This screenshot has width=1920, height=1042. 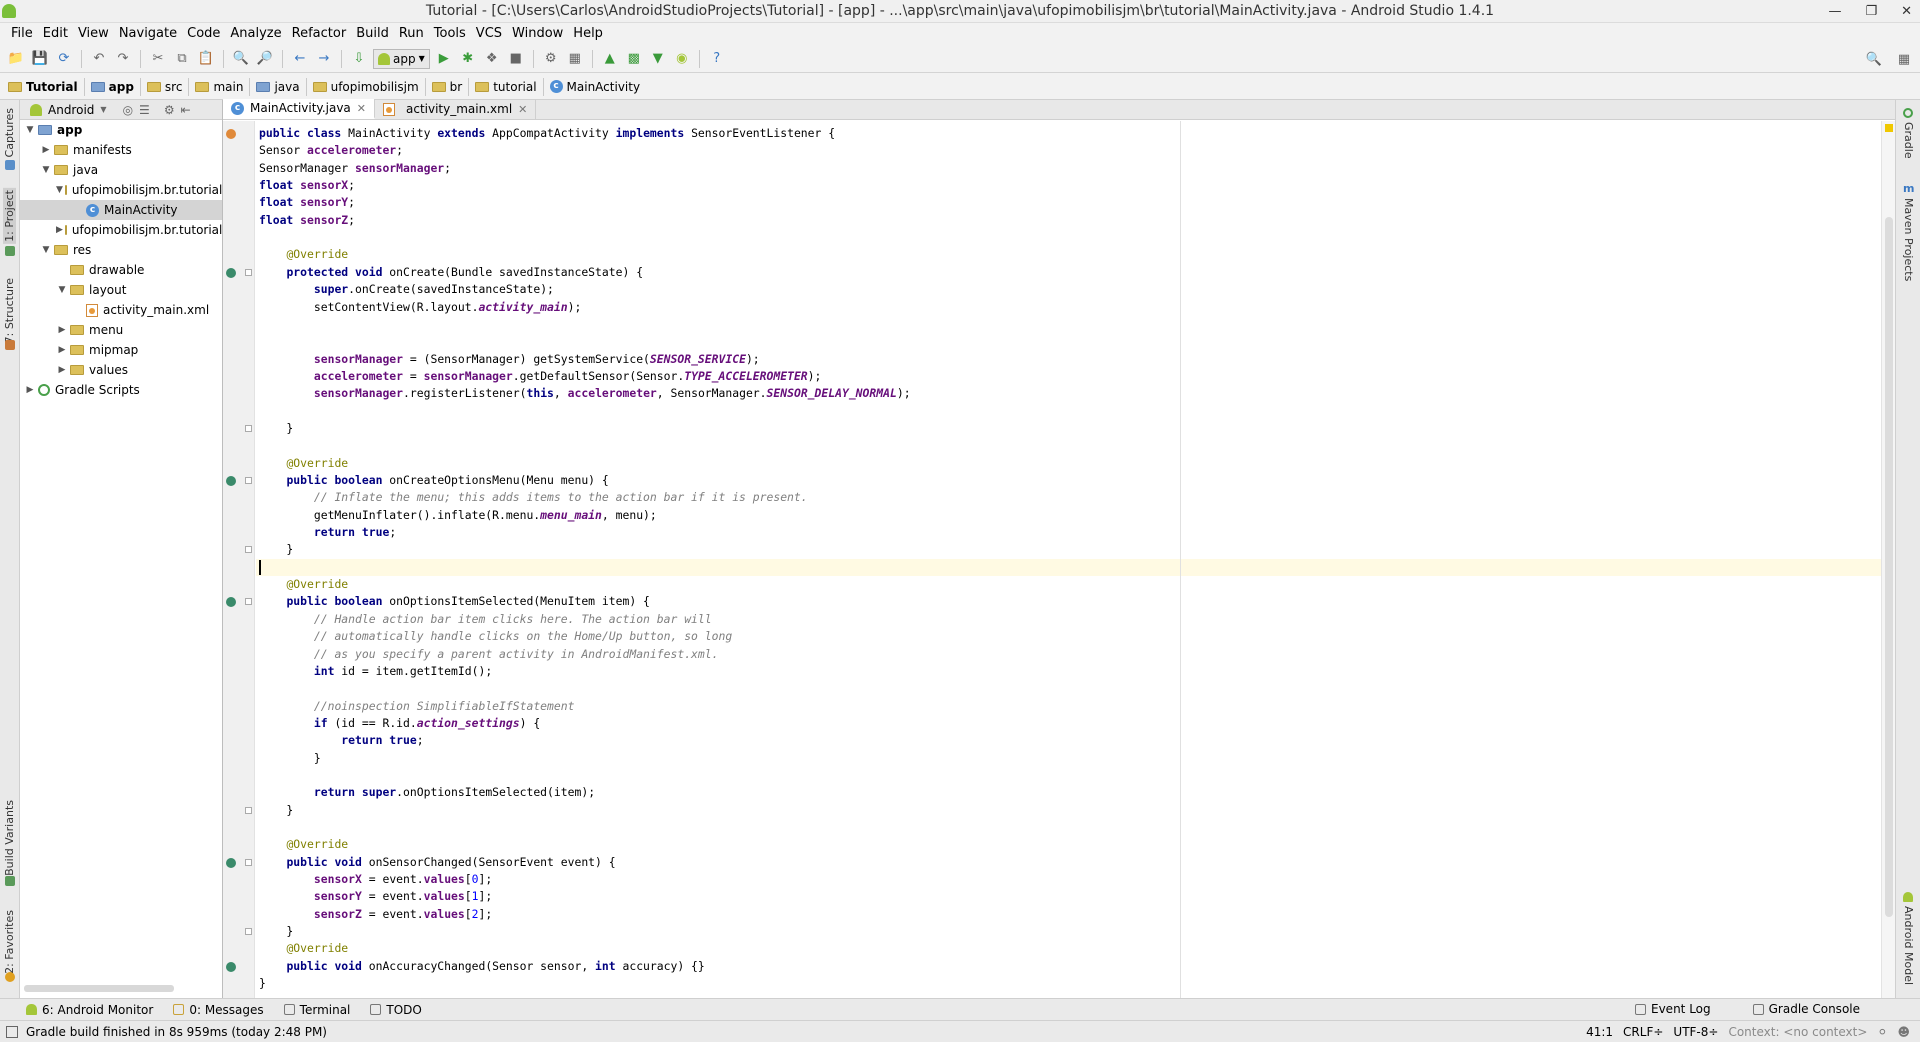 What do you see at coordinates (1904, 59) in the screenshot?
I see `layout-icon: ▦` at bounding box center [1904, 59].